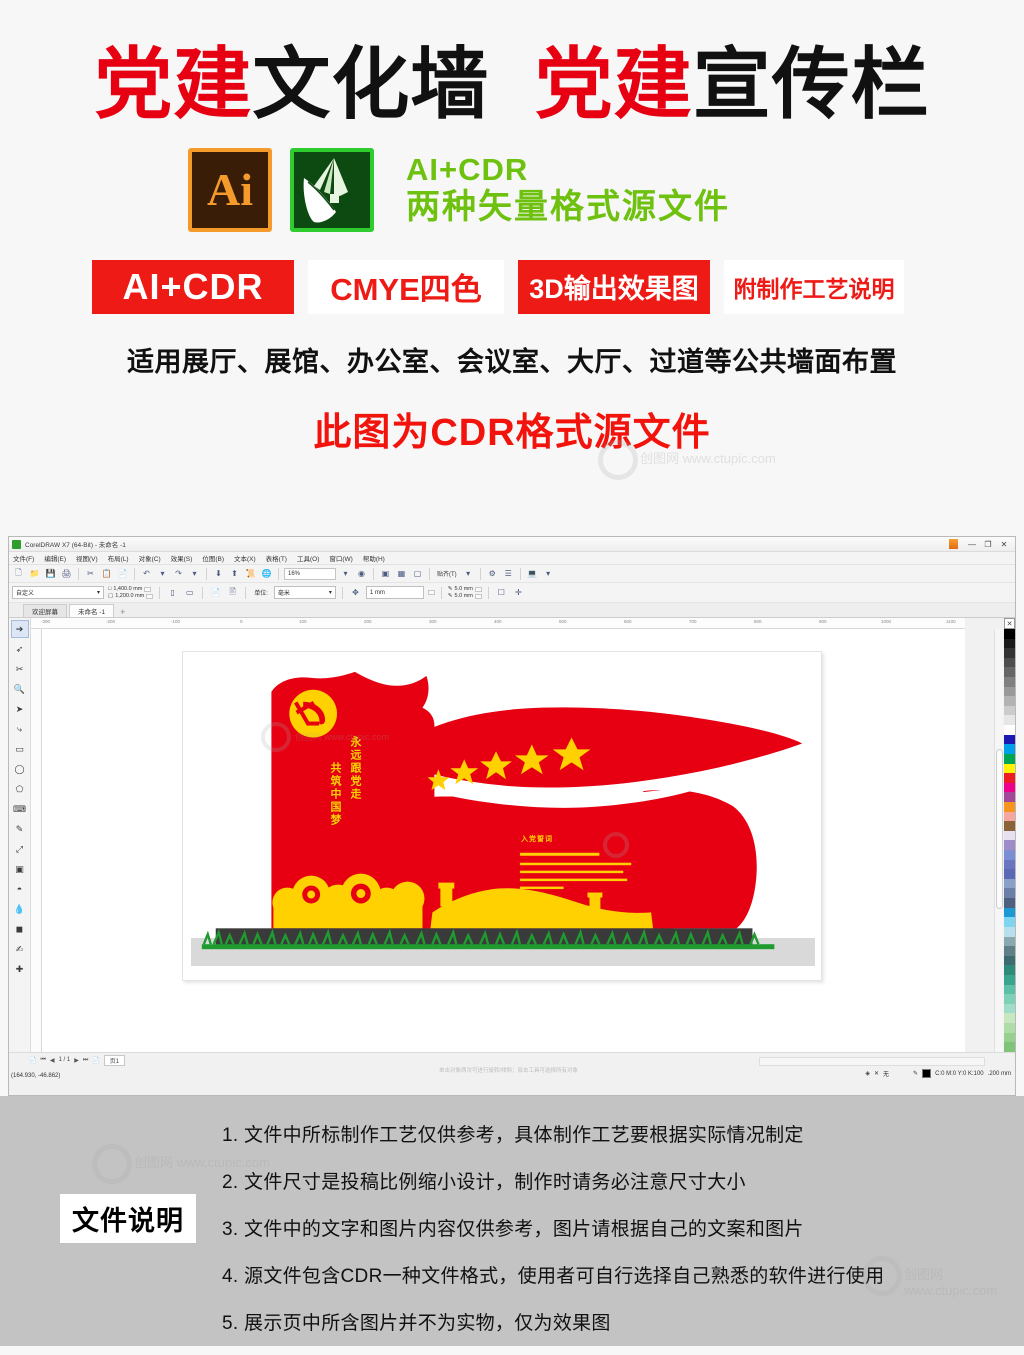  Describe the element at coordinates (20, 669) in the screenshot. I see `crop-tool-icon: ✂` at that location.